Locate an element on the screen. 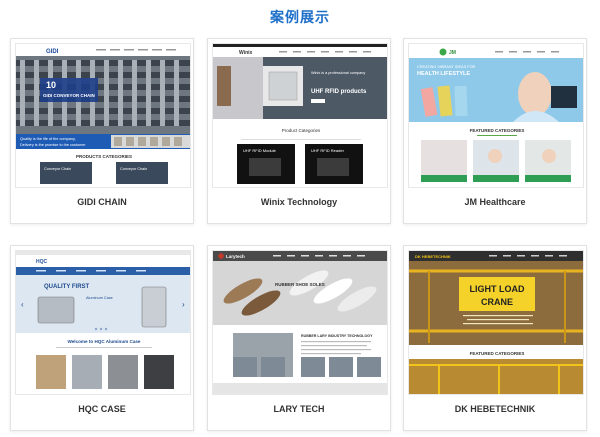 Image resolution: width=600 pixels, height=437 pixels. case-label: GIDI CHAIN is located at coordinates (102, 202).